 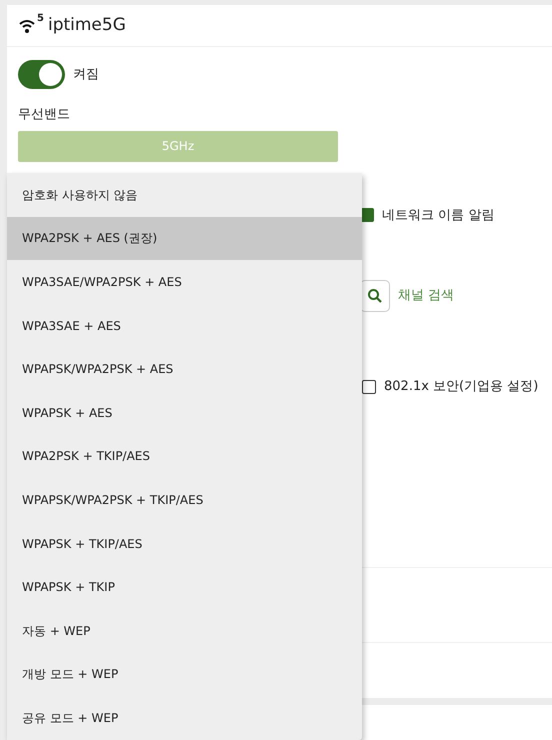 What do you see at coordinates (184, 326) in the screenshot?
I see `menu-item: WPA3SAE + AES` at bounding box center [184, 326].